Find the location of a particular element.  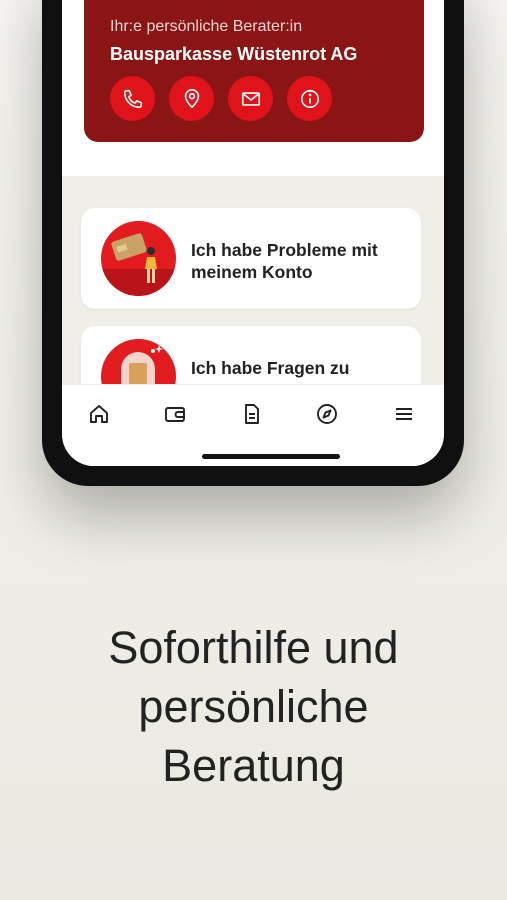

home-icon is located at coordinates (99, 414).